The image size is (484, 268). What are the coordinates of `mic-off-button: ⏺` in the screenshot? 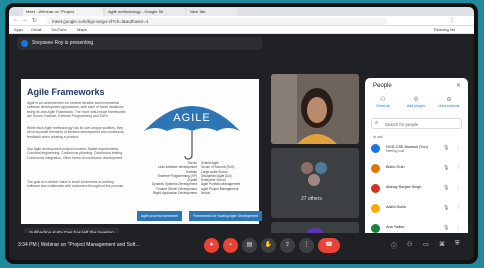 It's located at (211, 245).